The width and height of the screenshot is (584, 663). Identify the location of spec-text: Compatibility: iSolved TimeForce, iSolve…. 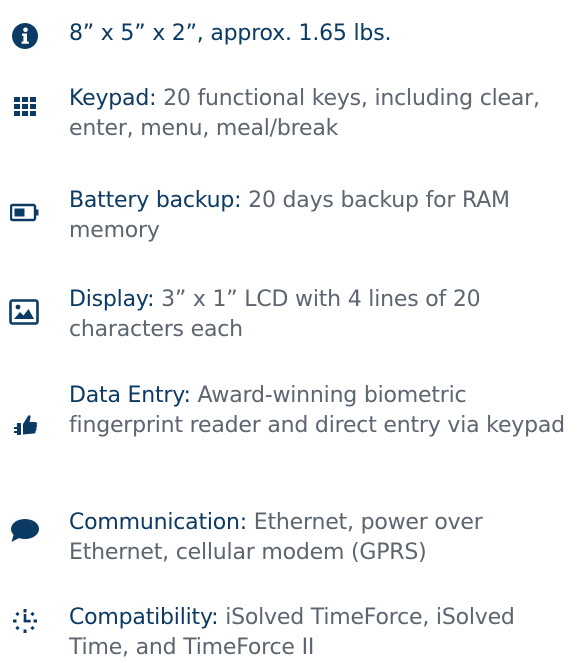
(321, 633).